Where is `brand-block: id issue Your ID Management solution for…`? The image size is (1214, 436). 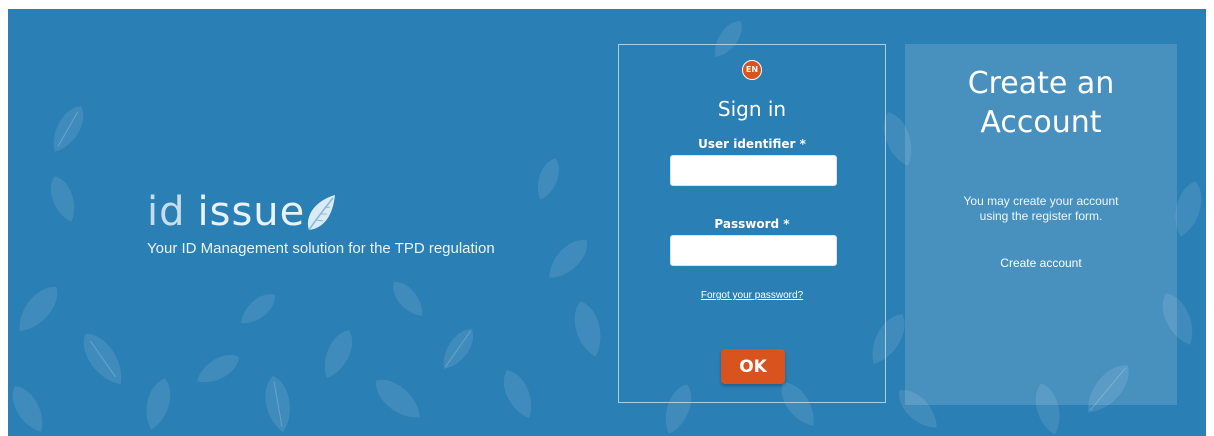 brand-block: id issue Your ID Management solution for… is located at coordinates (321, 224).